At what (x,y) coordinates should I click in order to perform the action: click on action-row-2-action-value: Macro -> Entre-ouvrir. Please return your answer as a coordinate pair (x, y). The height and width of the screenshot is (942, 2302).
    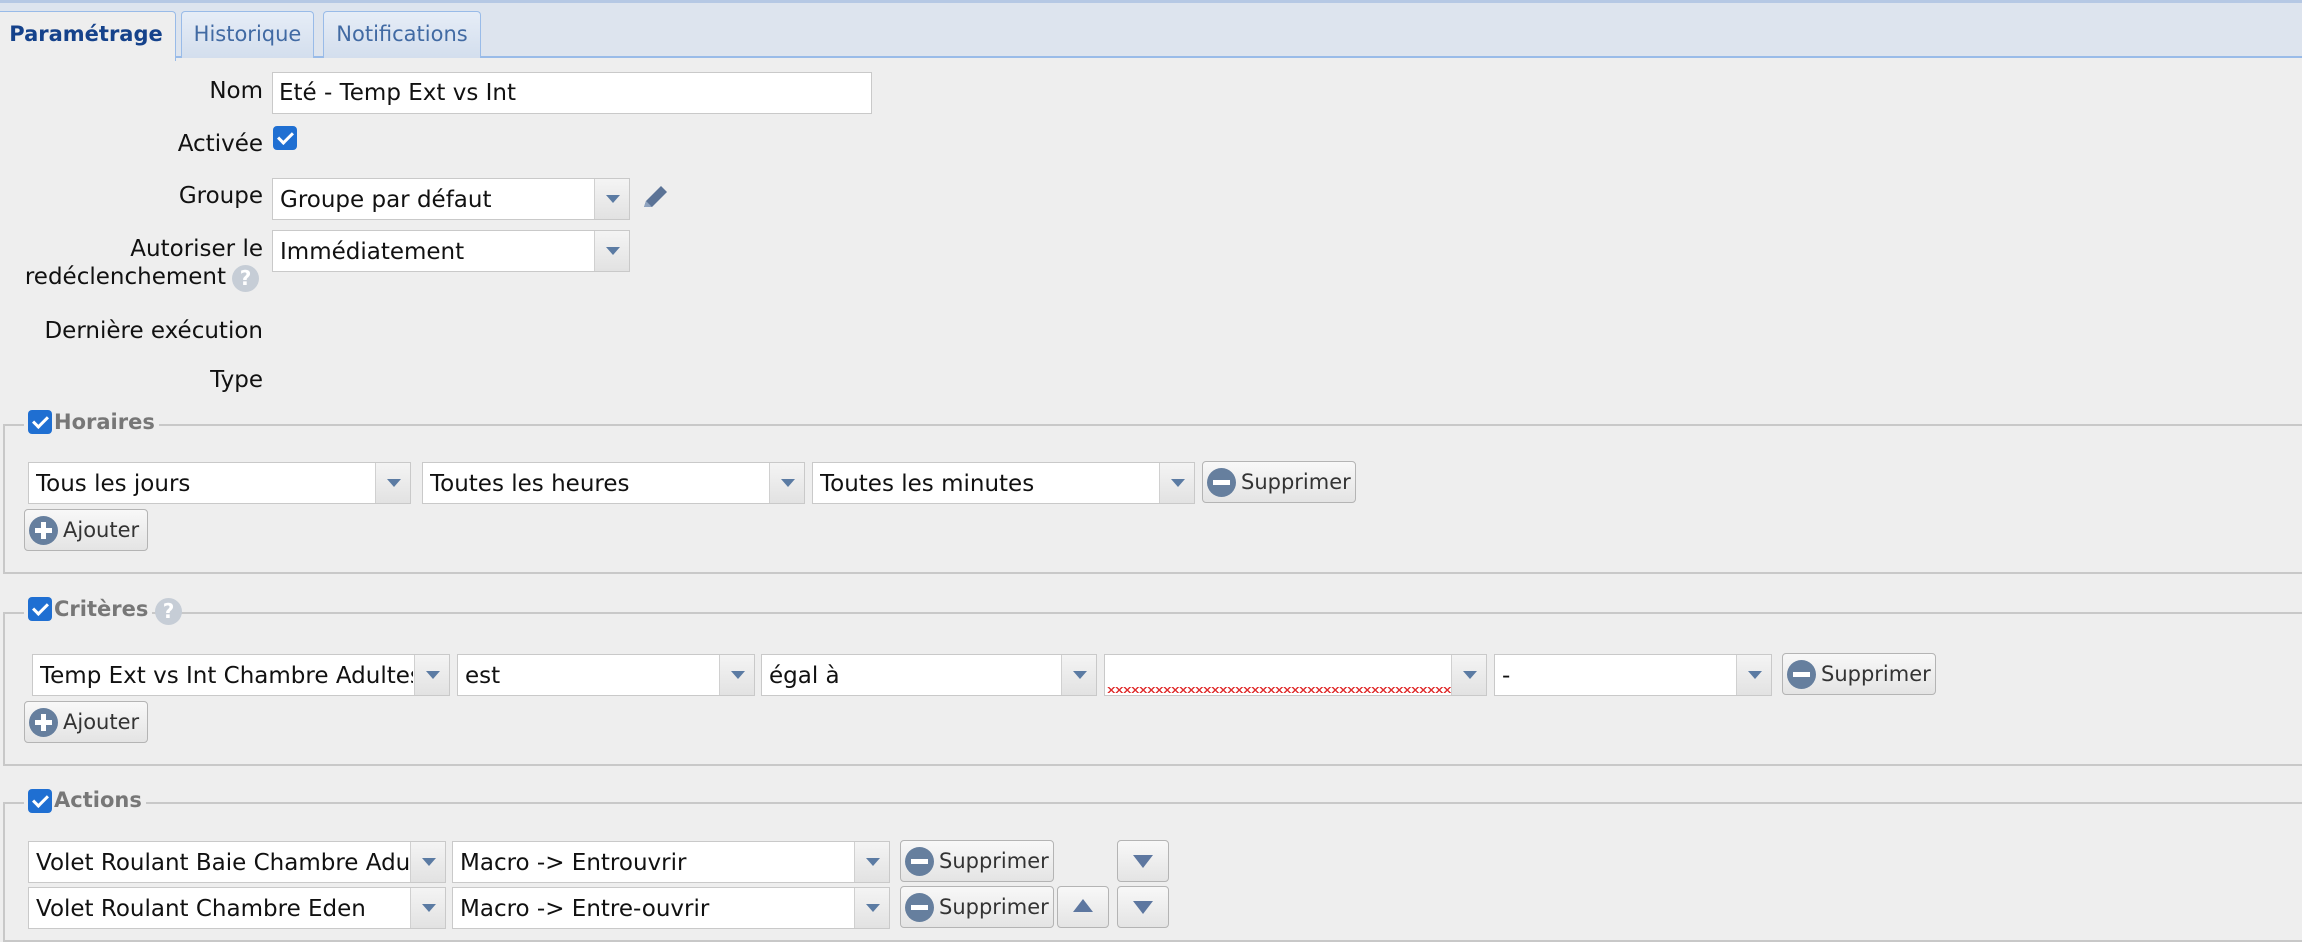
    Looking at the image, I should click on (585, 909).